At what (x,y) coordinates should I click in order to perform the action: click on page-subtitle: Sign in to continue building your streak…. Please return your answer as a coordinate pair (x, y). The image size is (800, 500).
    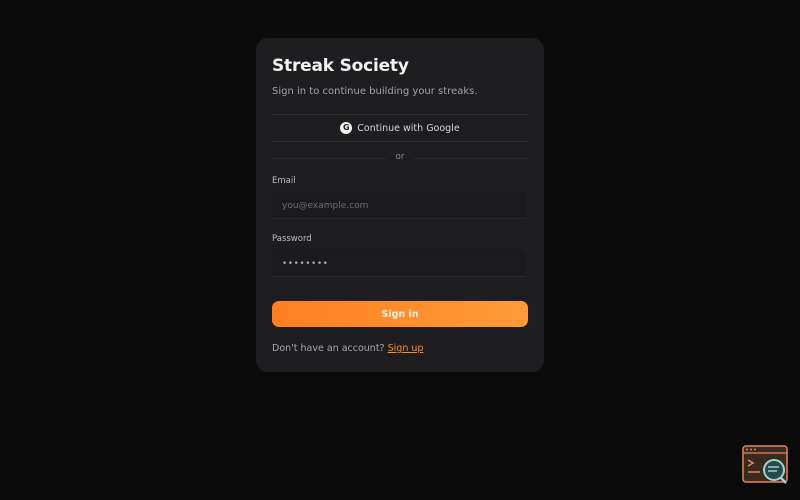
    Looking at the image, I should click on (375, 91).